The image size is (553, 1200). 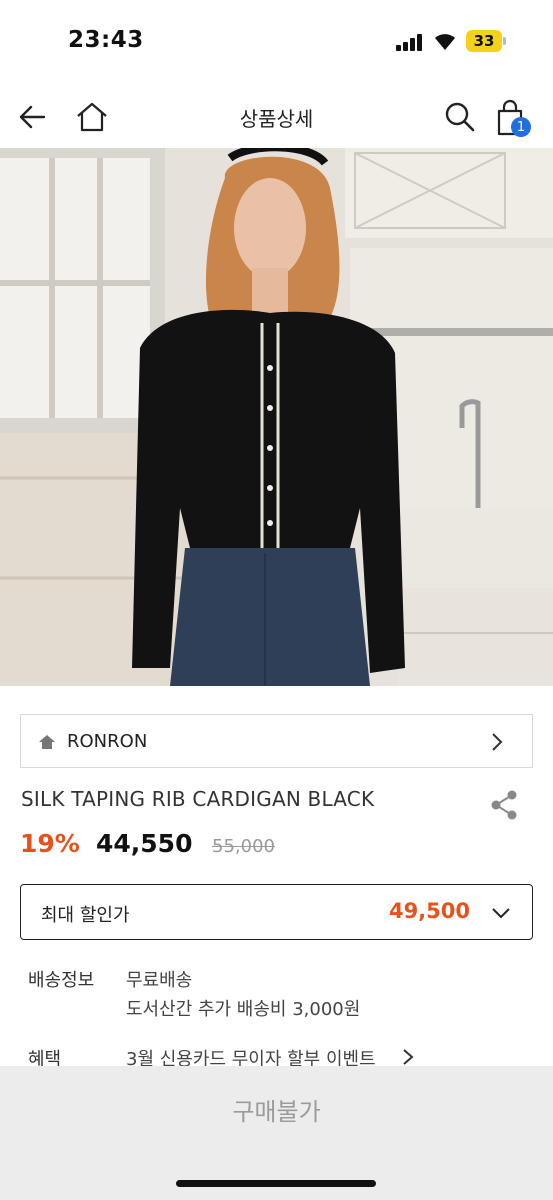 What do you see at coordinates (445, 42) in the screenshot?
I see `wifi-icon` at bounding box center [445, 42].